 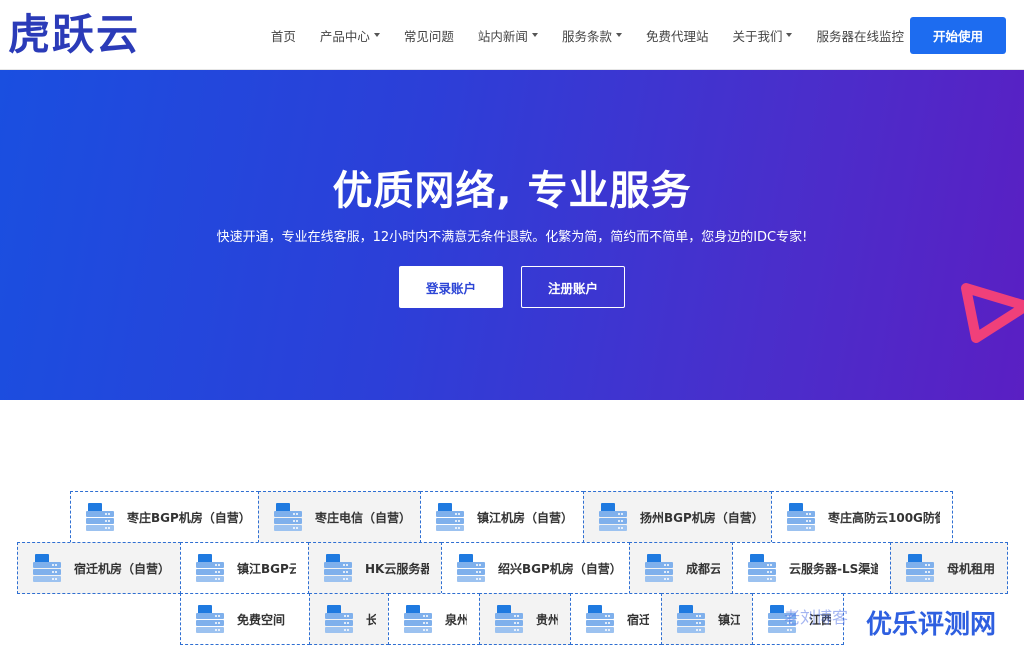 What do you see at coordinates (502, 36) in the screenshot?
I see `nav-label: 站内新闻` at bounding box center [502, 36].